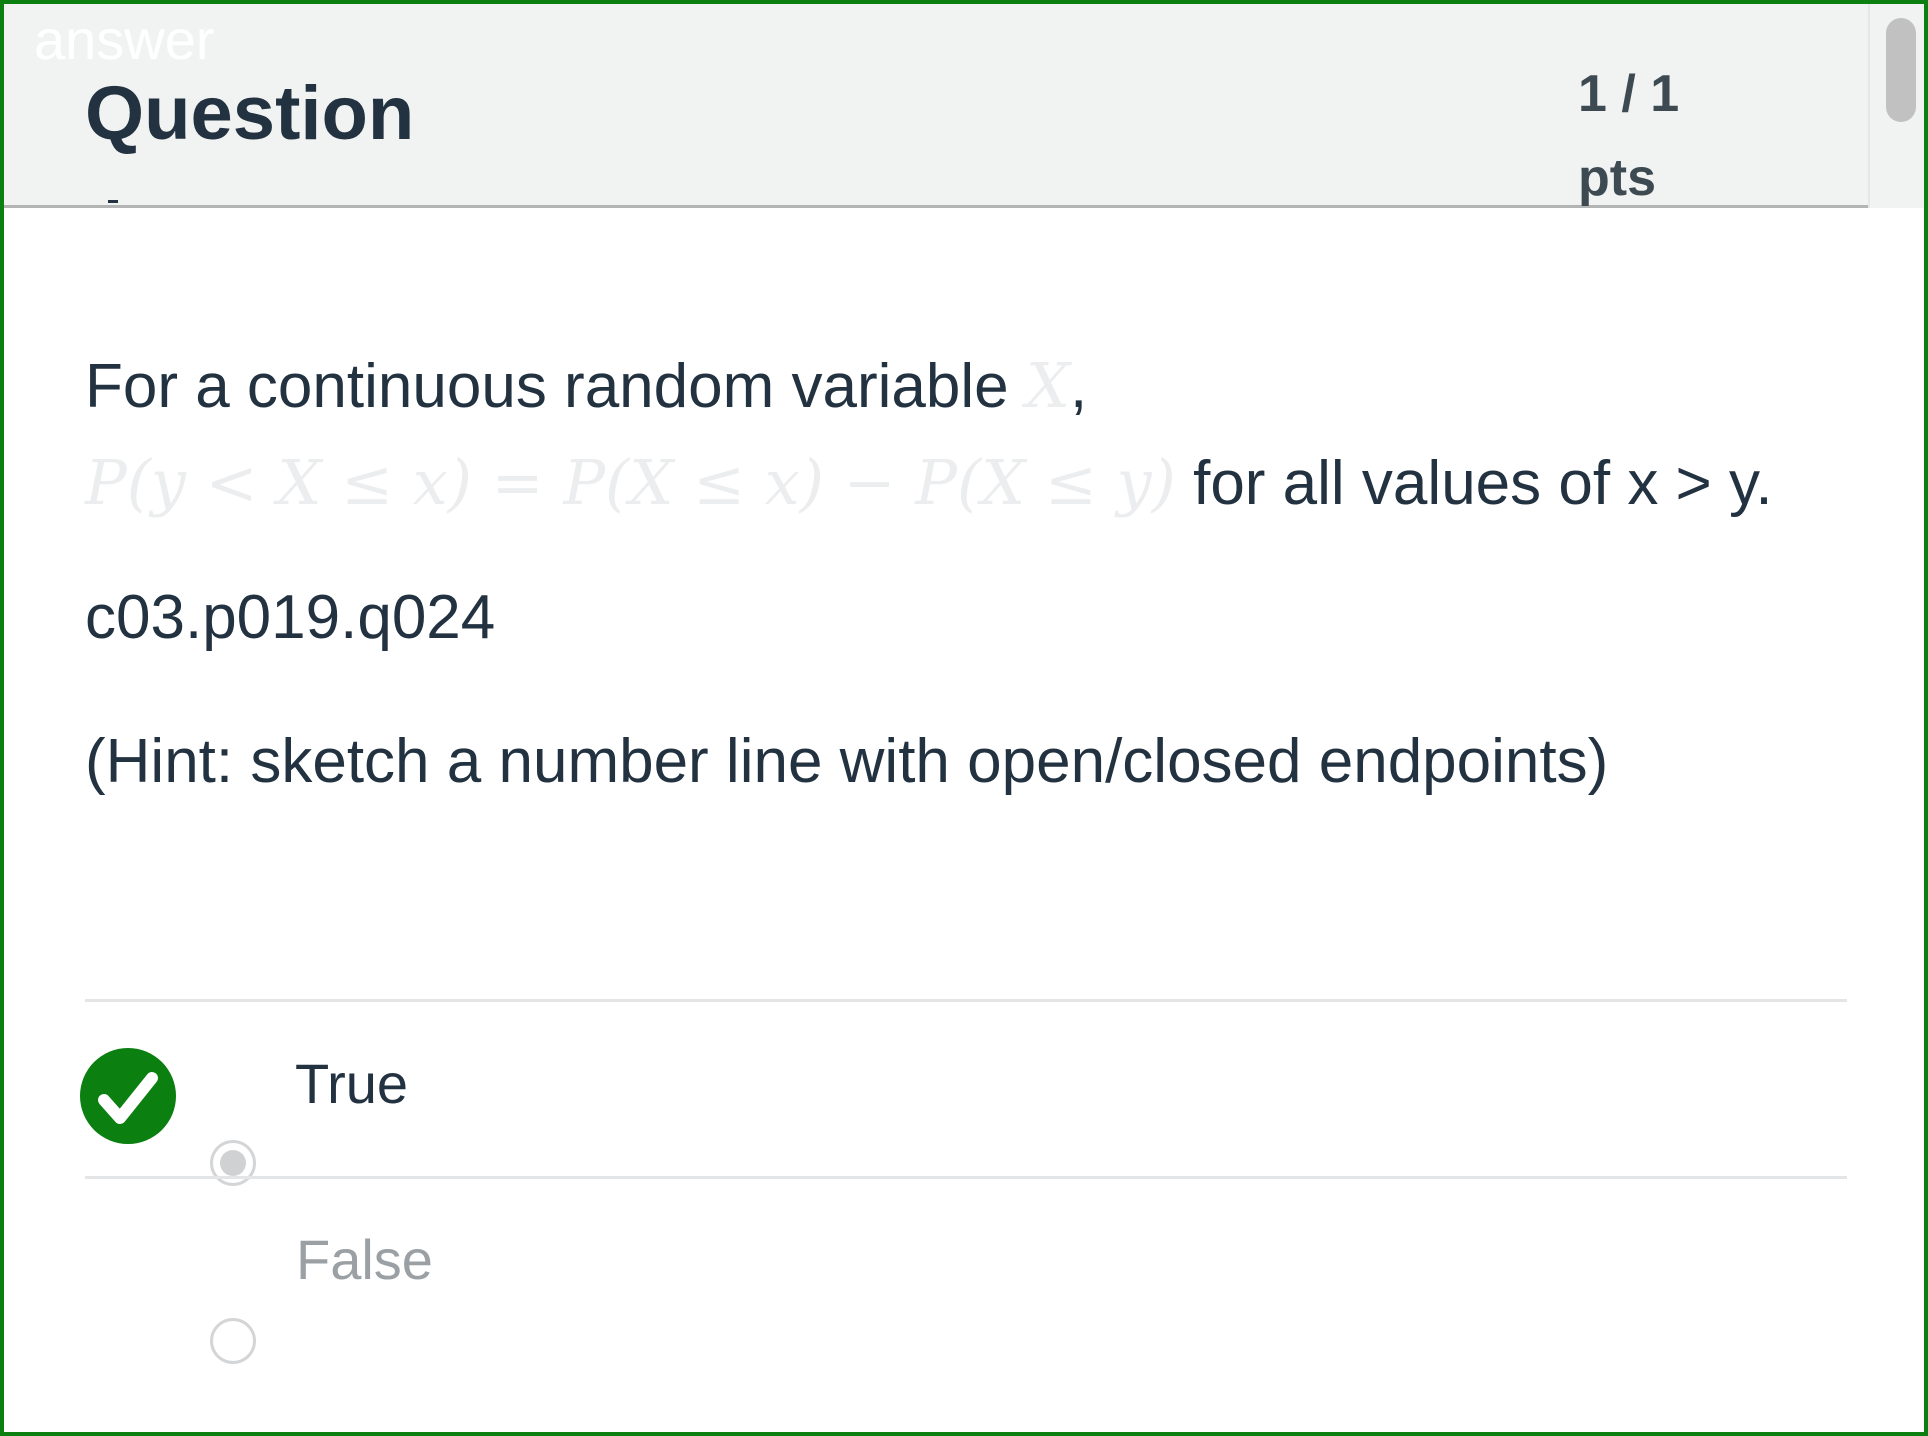 The width and height of the screenshot is (1928, 1436). I want to click on answers-divider-top, so click(966, 1000).